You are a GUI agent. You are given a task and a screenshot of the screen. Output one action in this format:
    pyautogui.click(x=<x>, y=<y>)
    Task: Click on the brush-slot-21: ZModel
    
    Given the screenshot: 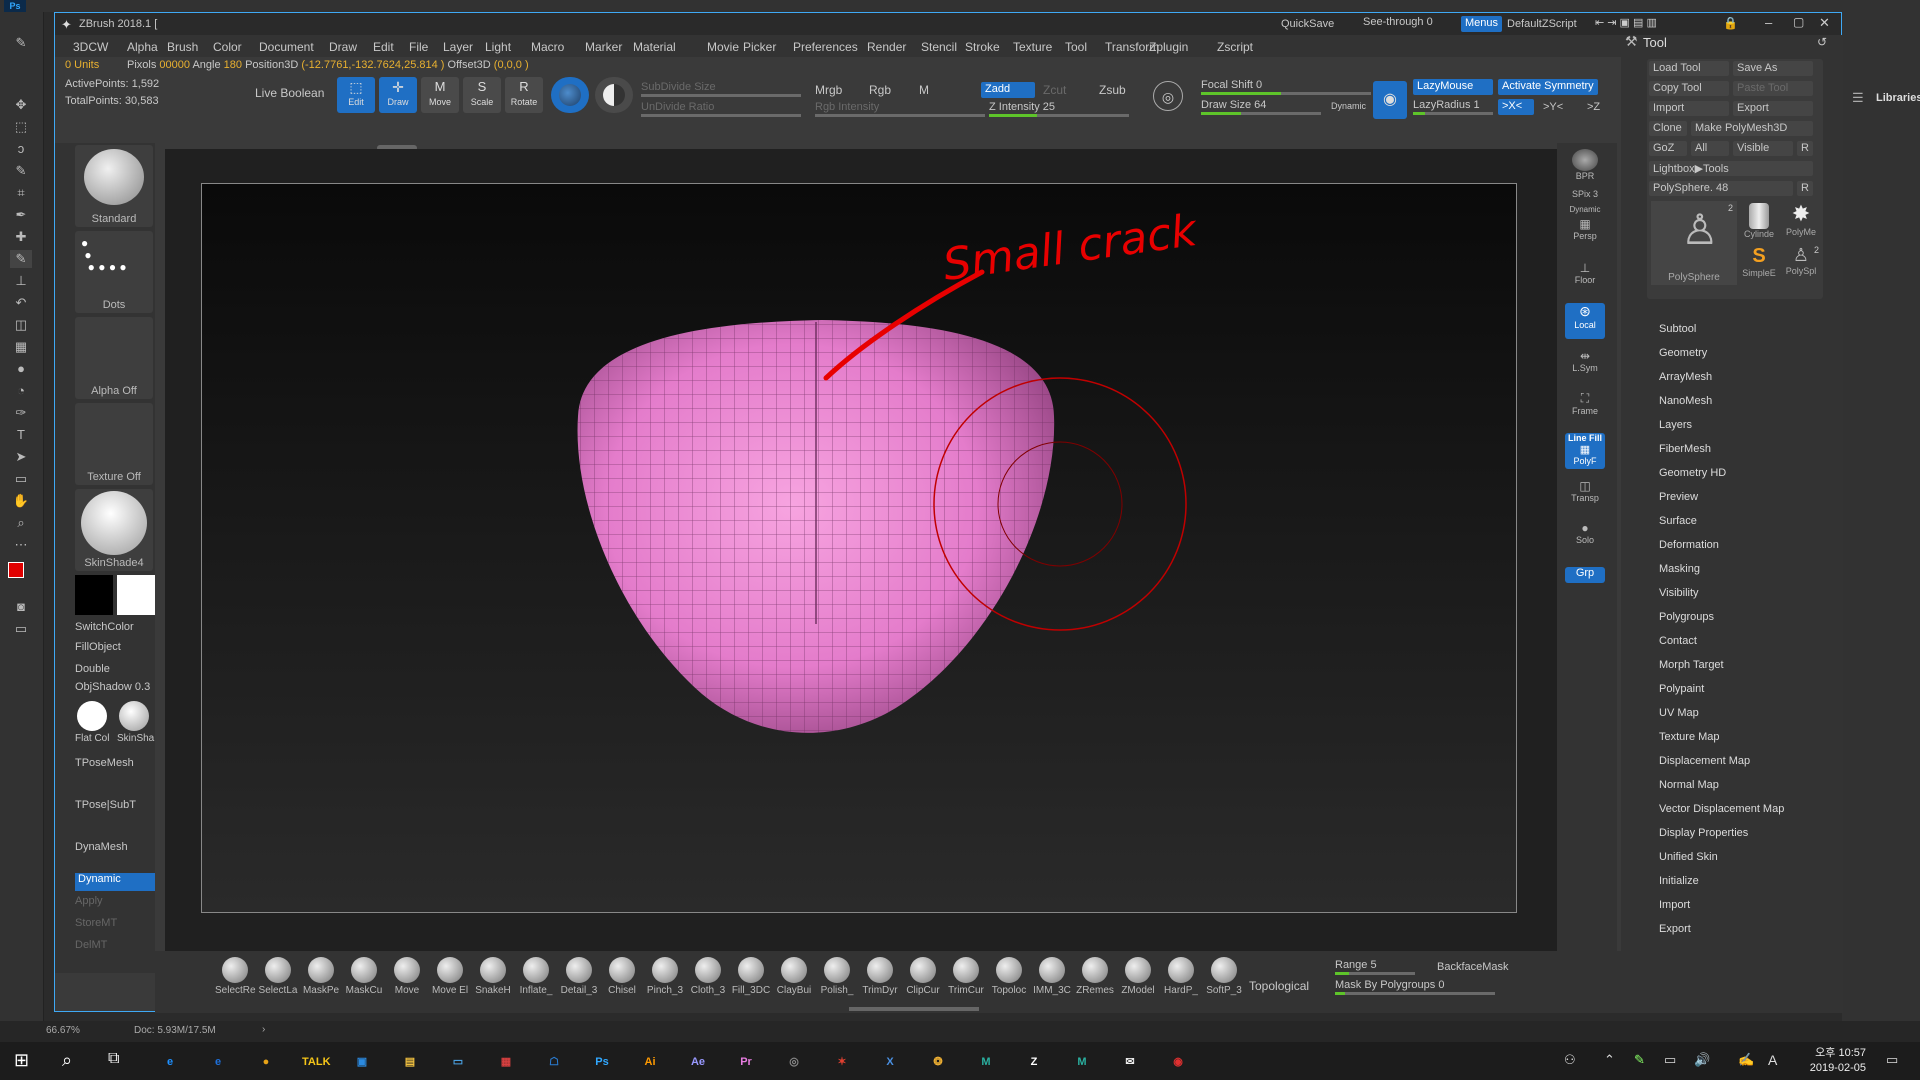 What is the action you would take?
    pyautogui.click(x=1138, y=982)
    